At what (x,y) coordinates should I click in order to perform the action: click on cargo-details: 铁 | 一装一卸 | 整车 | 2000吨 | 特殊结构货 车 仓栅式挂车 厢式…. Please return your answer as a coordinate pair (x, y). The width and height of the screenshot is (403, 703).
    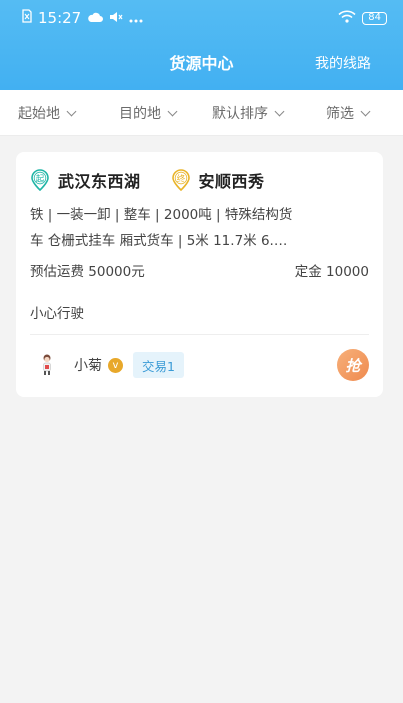
    Looking at the image, I should click on (180, 228).